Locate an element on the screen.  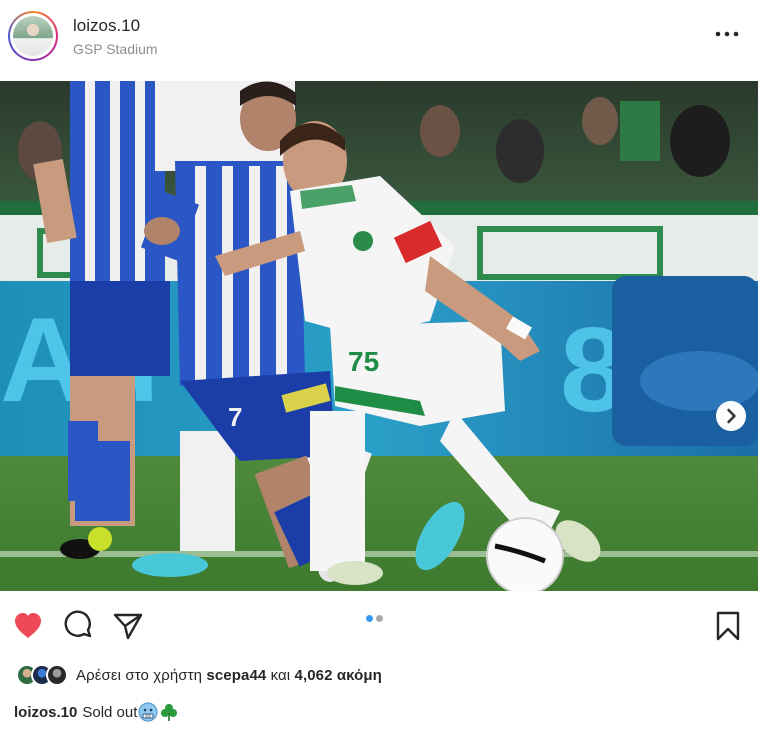
avatar-image is located at coordinates (33, 36).